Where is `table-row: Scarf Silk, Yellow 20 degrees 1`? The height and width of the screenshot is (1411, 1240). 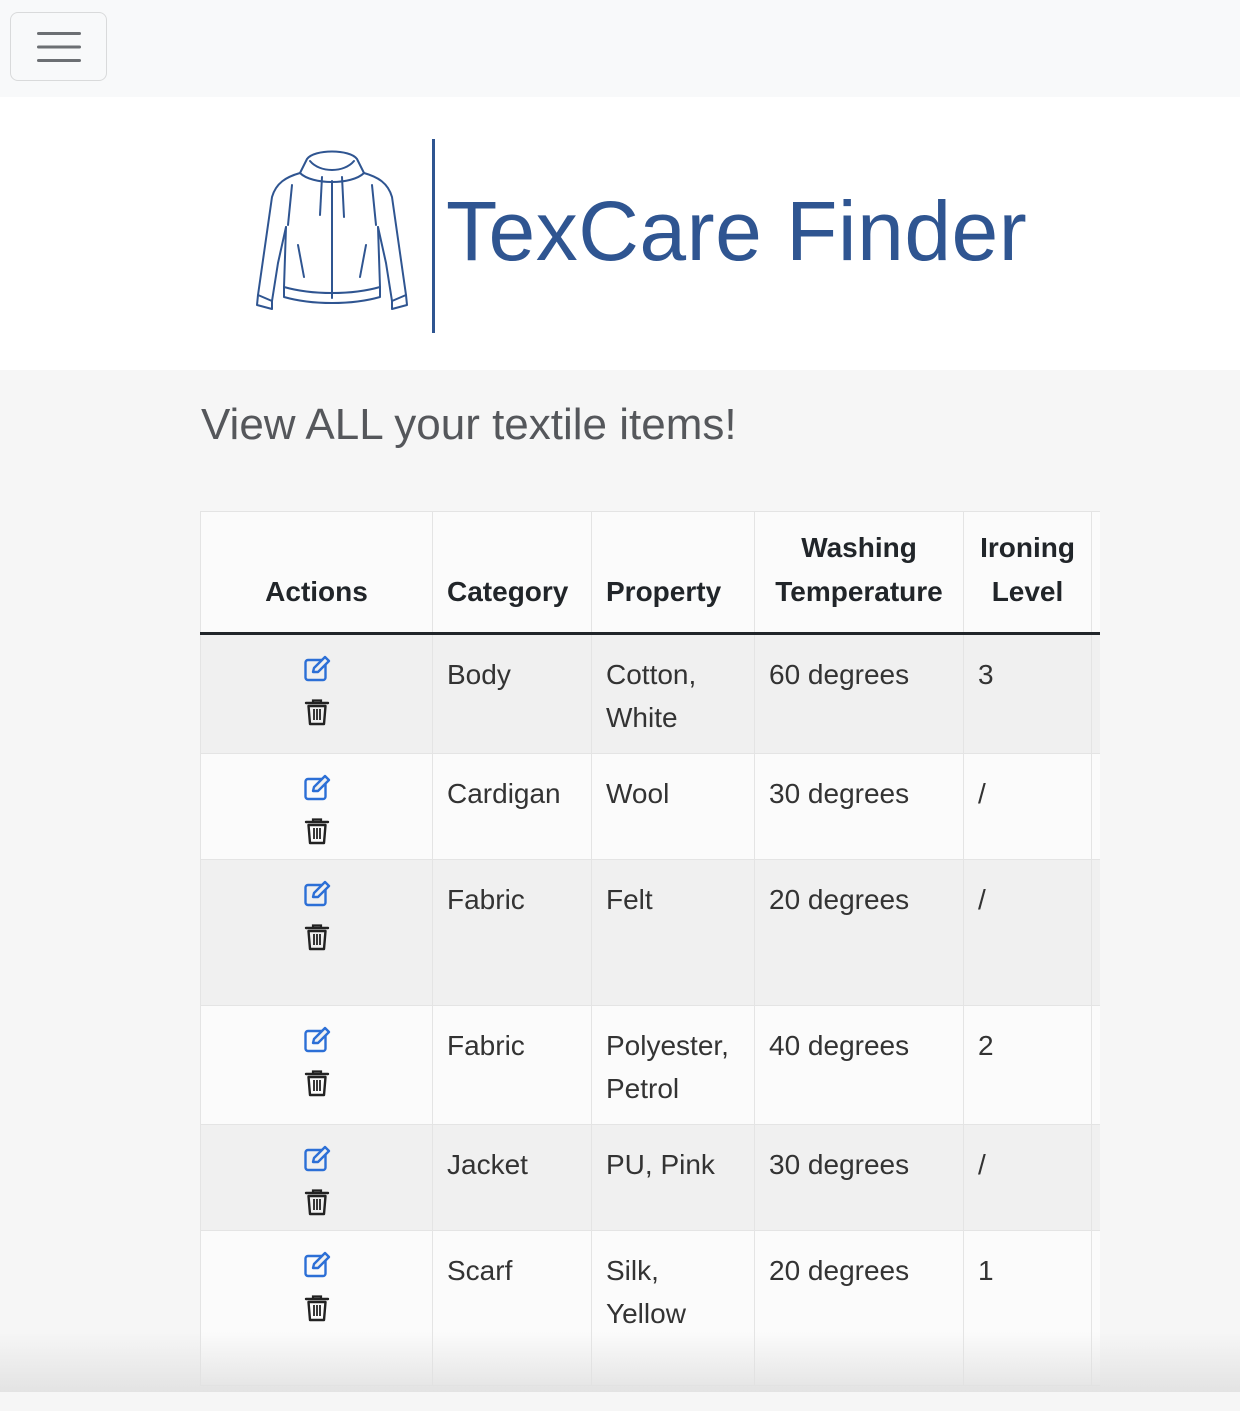 table-row: Scarf Silk, Yellow 20 degrees 1 is located at coordinates (650, 1308).